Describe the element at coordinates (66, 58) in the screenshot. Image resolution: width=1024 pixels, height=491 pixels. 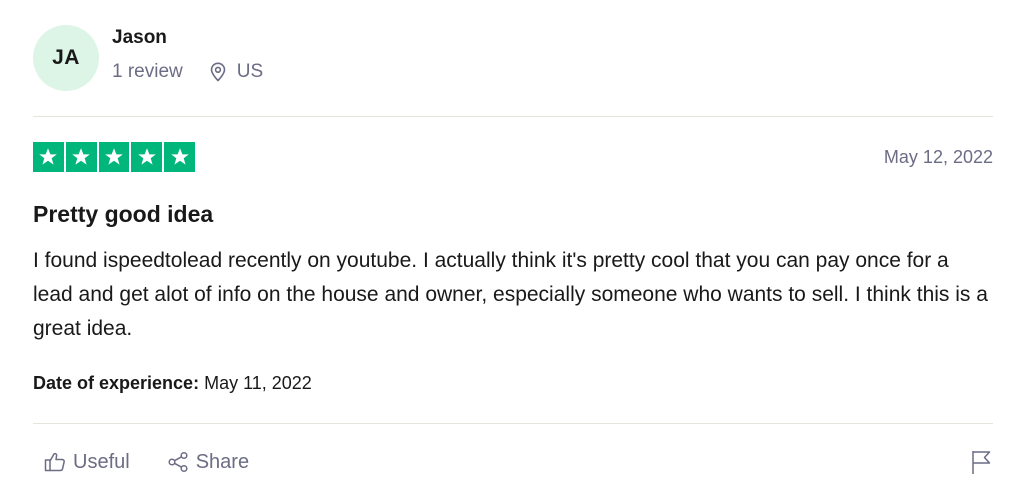
I see `avatar: JA` at that location.